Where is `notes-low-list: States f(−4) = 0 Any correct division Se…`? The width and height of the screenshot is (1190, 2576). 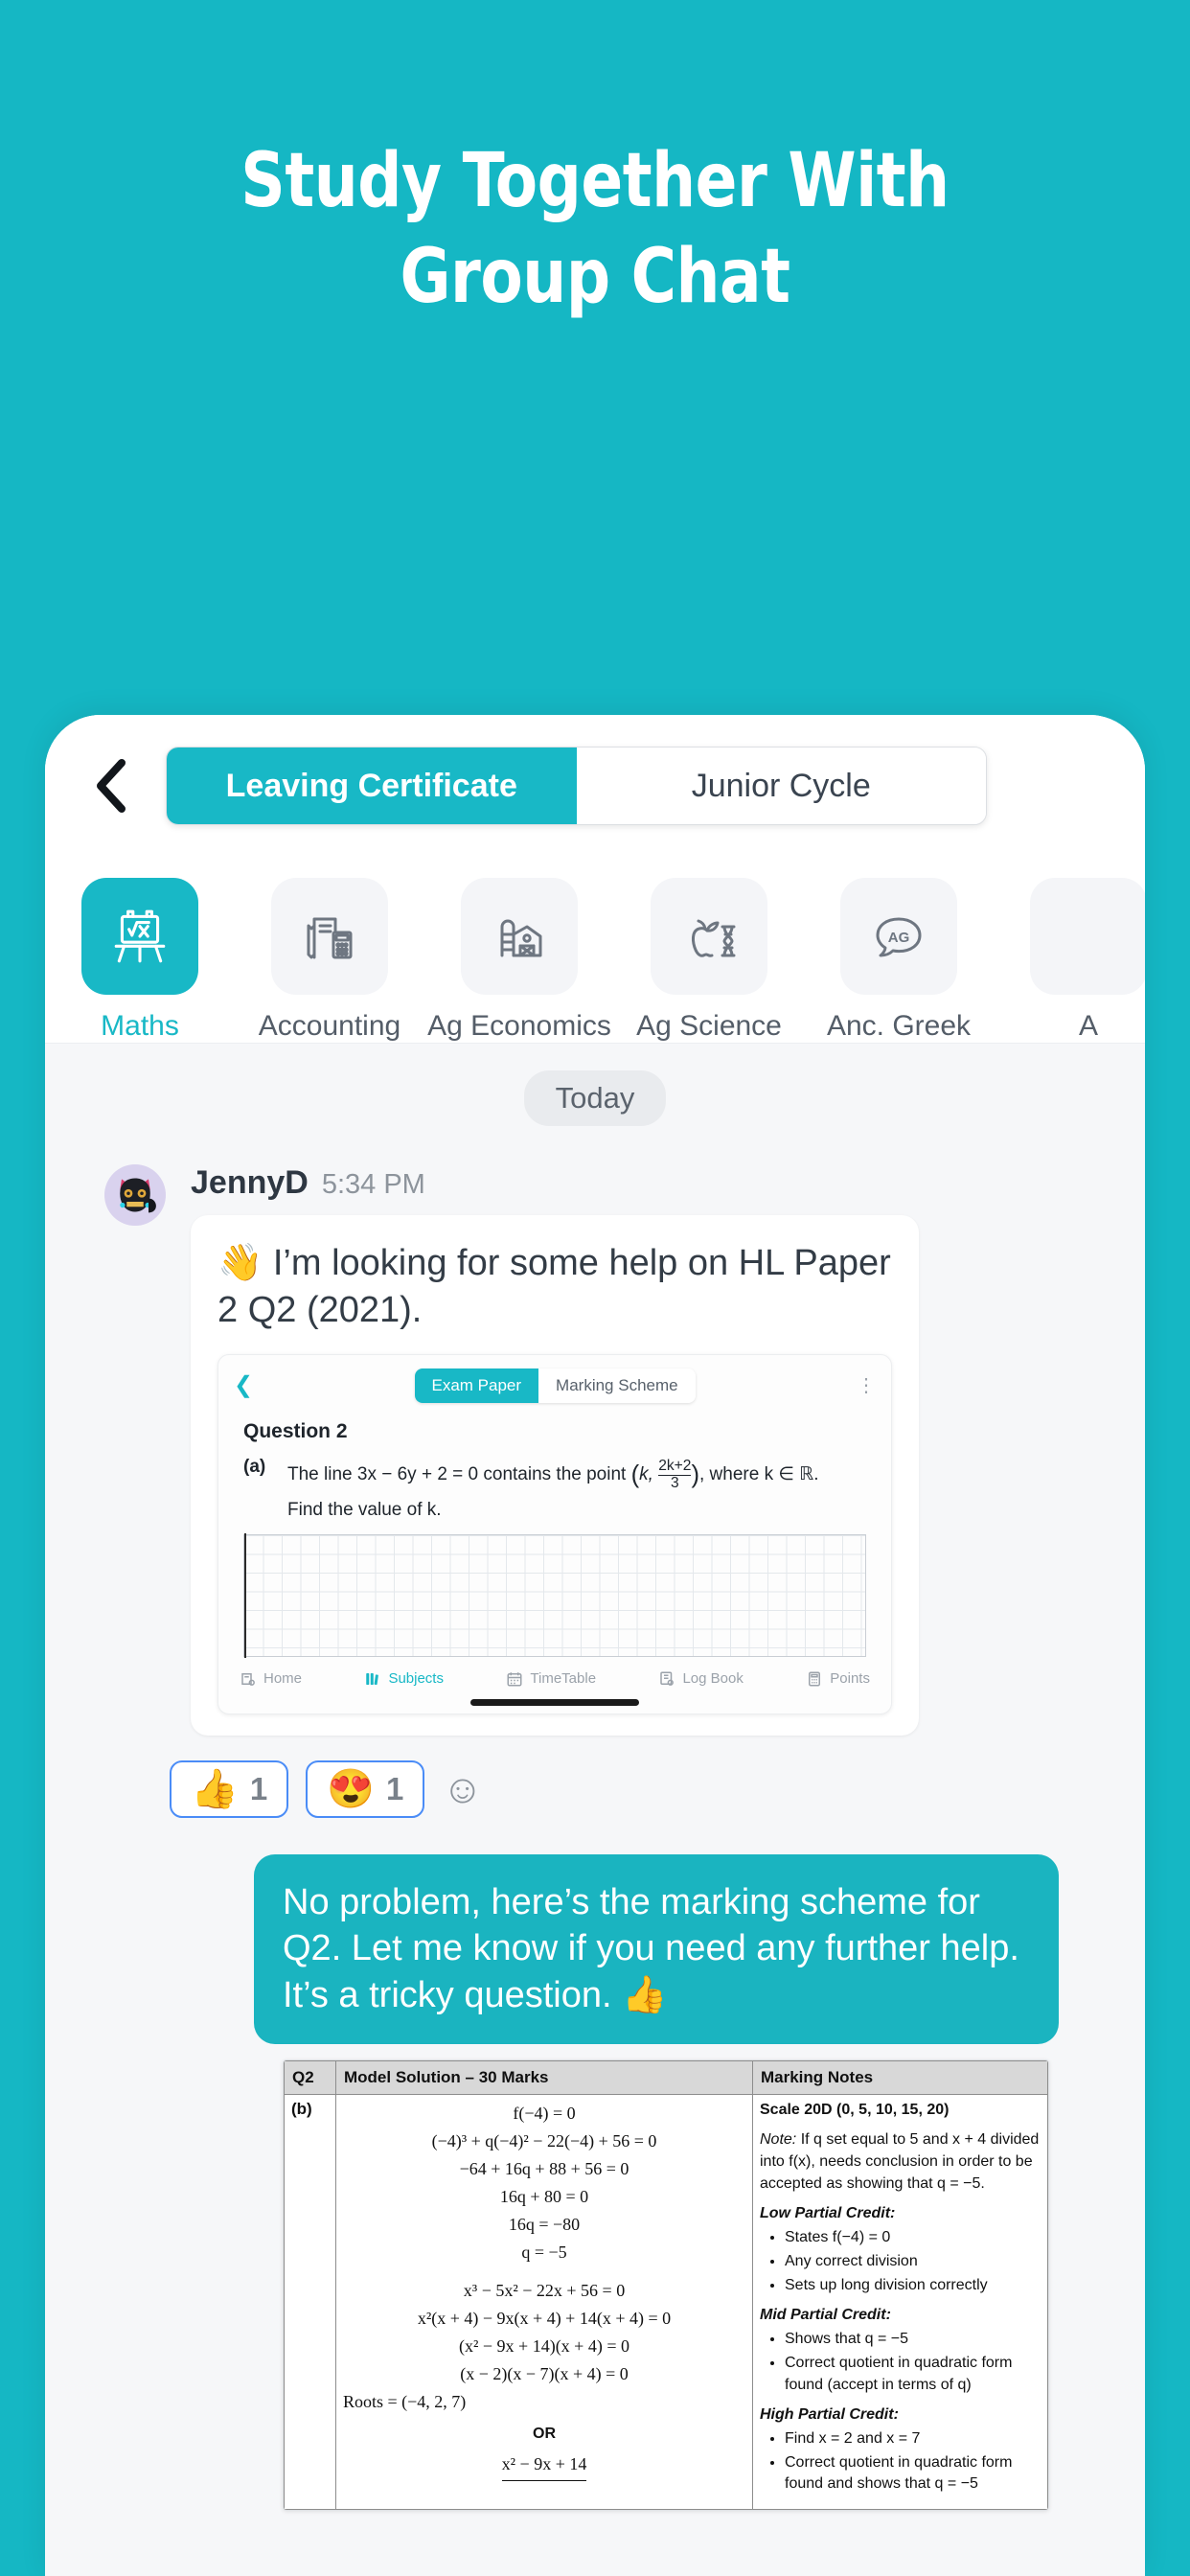 notes-low-list: States f(−4) = 0 Any correct division Se… is located at coordinates (913, 2261).